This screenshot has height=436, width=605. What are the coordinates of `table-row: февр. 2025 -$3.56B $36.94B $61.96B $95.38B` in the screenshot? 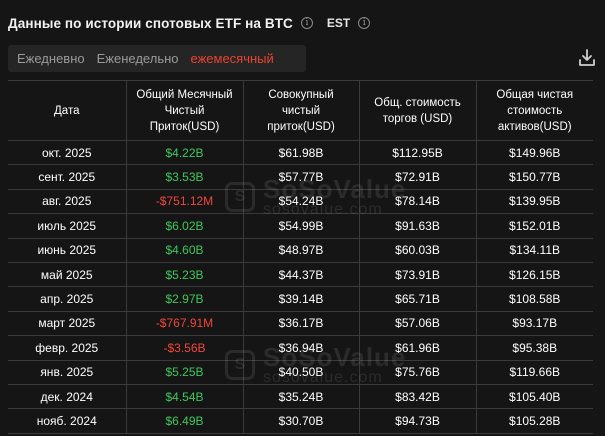 It's located at (300, 348).